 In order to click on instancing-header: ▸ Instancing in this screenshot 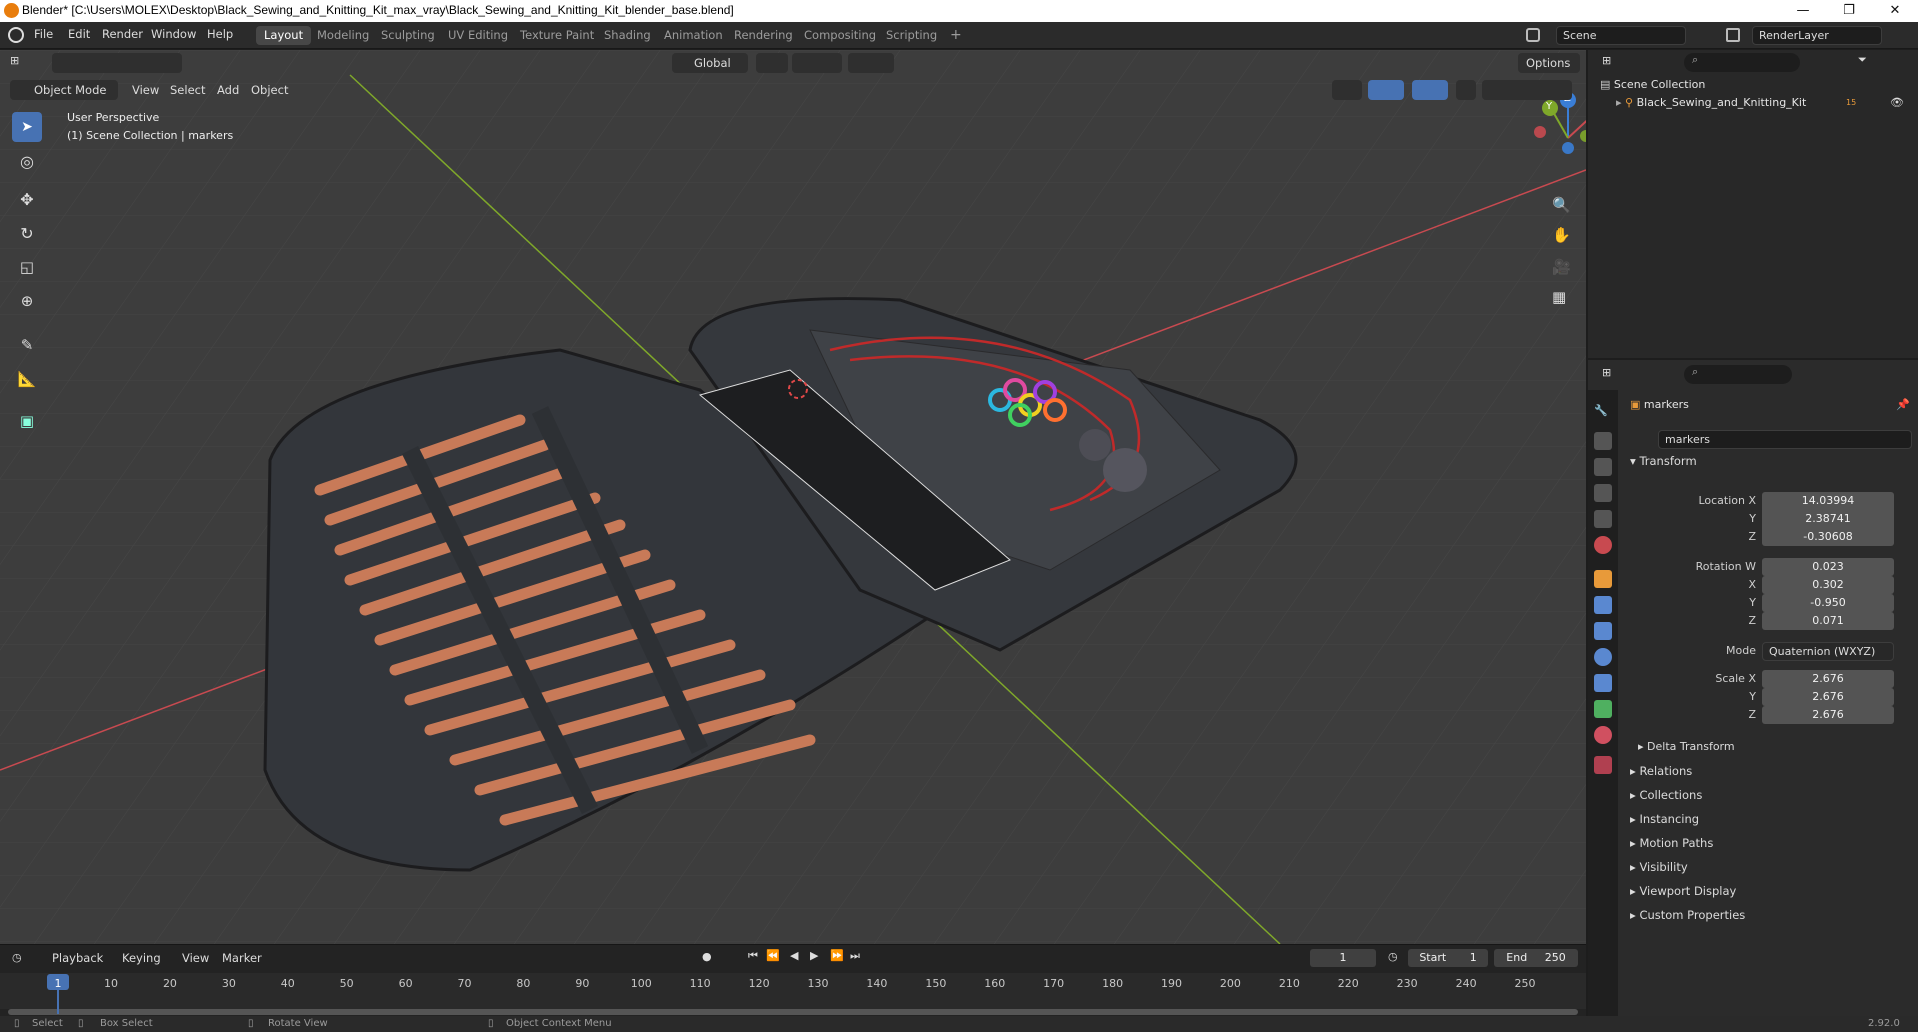, I will do `click(1664, 819)`.